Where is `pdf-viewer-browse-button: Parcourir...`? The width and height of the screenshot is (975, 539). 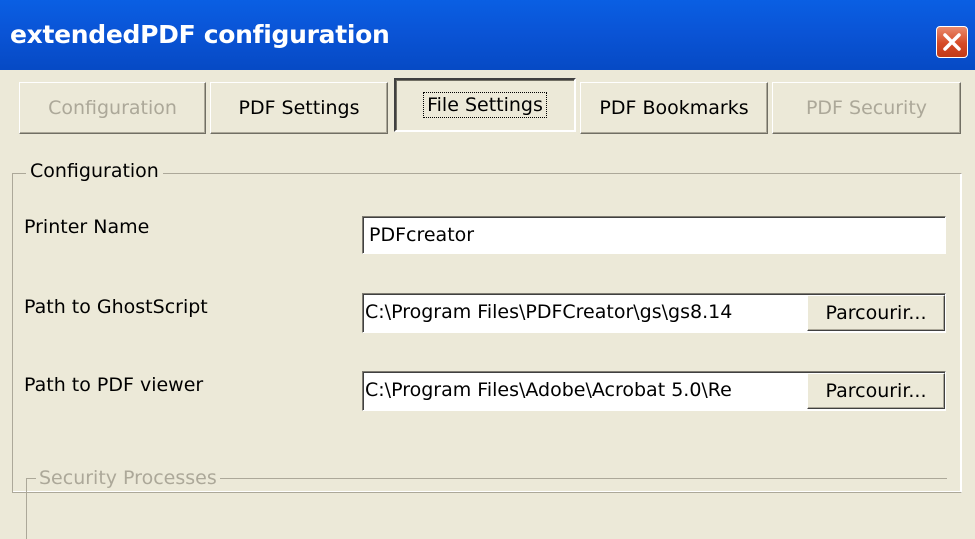 pdf-viewer-browse-button: Parcourir... is located at coordinates (876, 391).